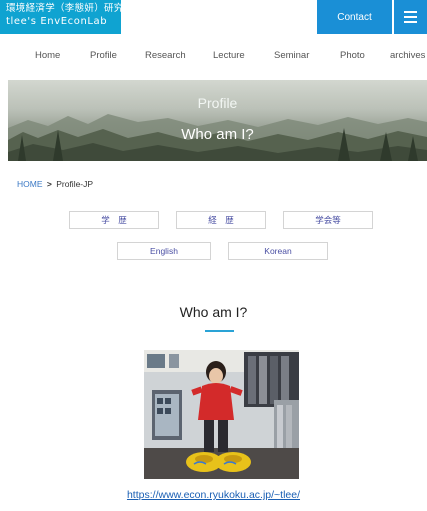 This screenshot has width=427, height=511. I want to click on profile-photo-image, so click(221, 414).